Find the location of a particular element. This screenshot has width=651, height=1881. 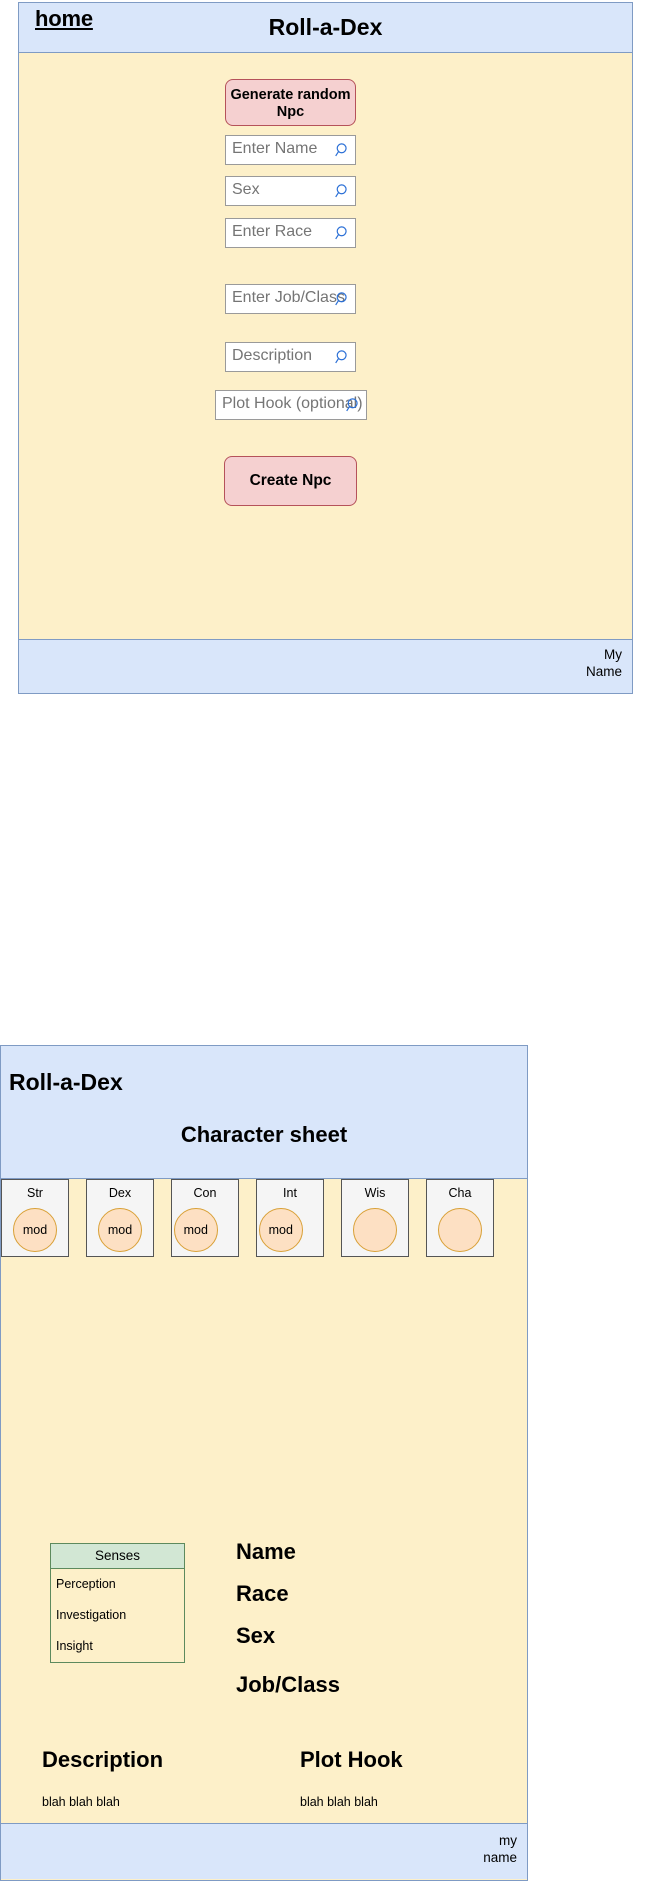

description-block: Description blah blah blah is located at coordinates (102, 1778).